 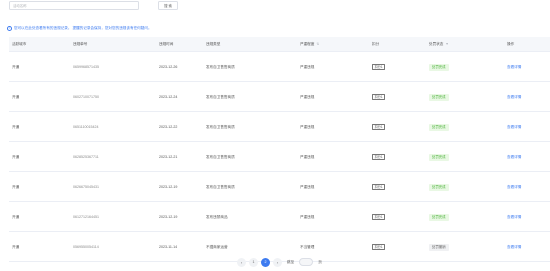 What do you see at coordinates (86, 217) in the screenshot?
I see `cell-record-no: 0612712164451` at bounding box center [86, 217].